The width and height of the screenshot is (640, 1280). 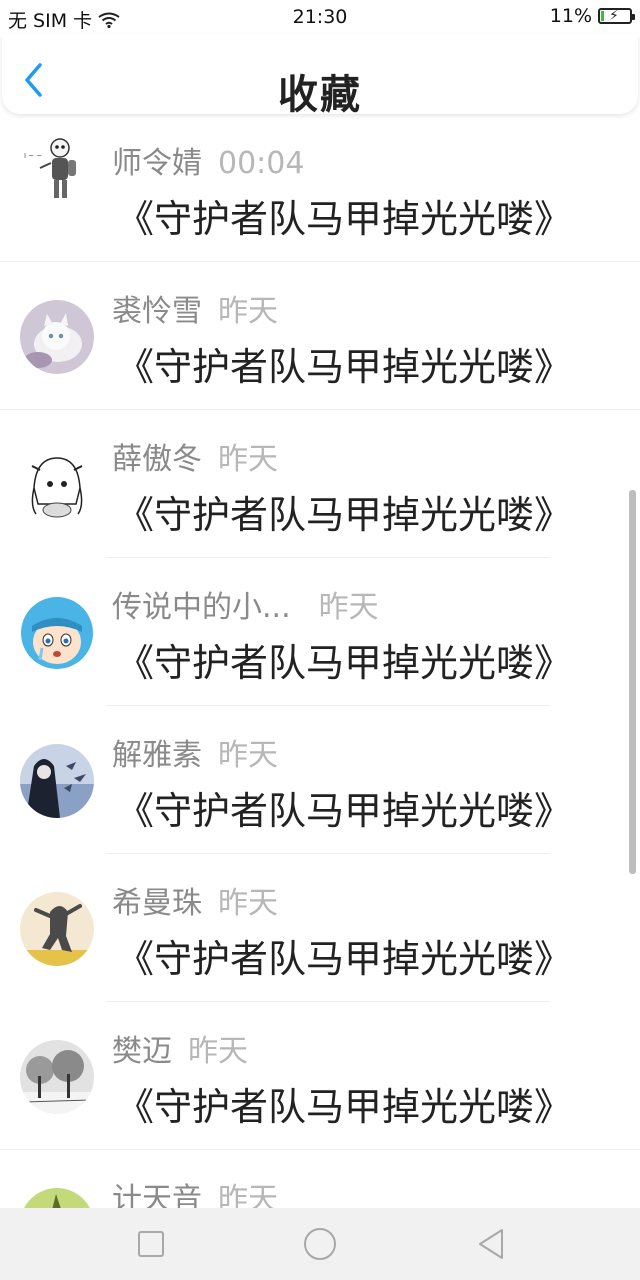 I want to click on name-line: 解雅素 昨天, so click(x=195, y=752).